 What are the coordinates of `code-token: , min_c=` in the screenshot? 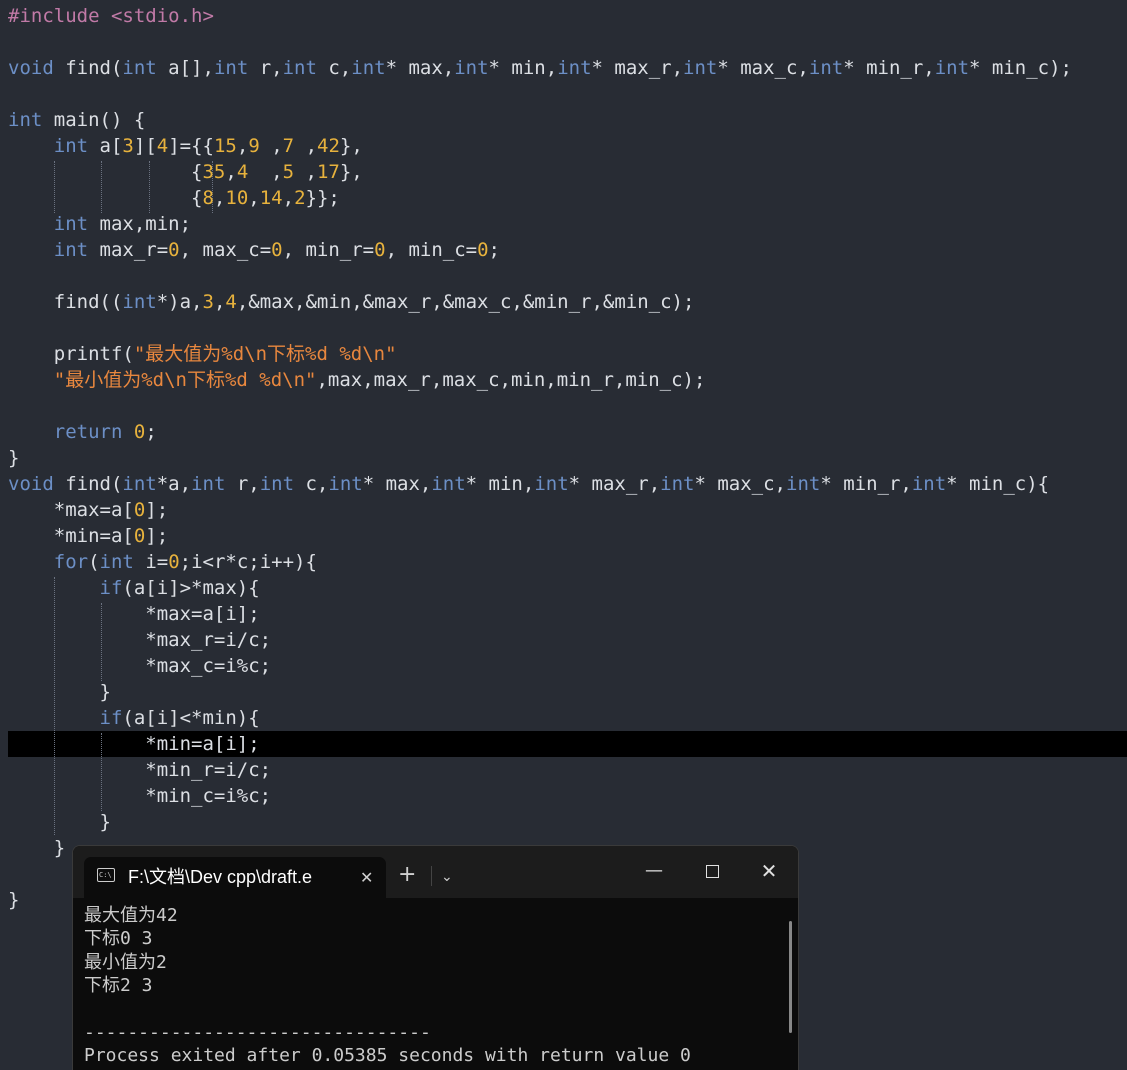 It's located at (431, 250).